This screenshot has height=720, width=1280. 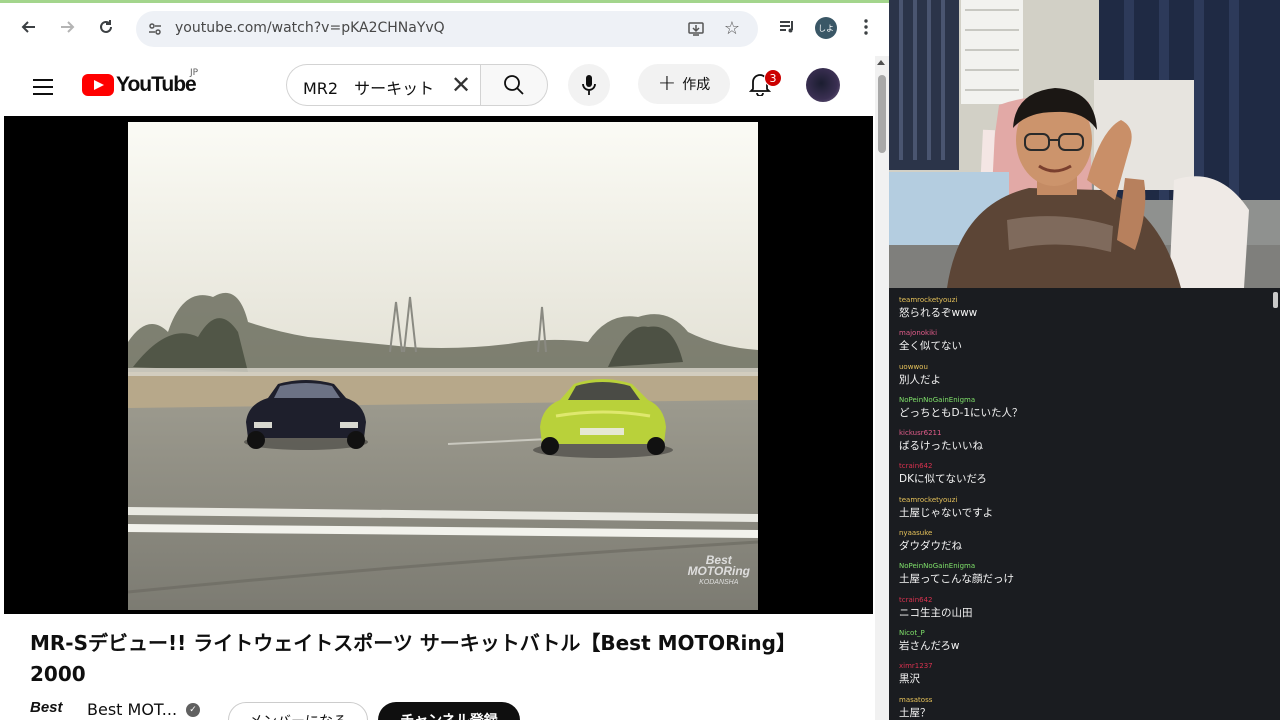 I want to click on clear-search-icon: ✕, so click(x=461, y=85).